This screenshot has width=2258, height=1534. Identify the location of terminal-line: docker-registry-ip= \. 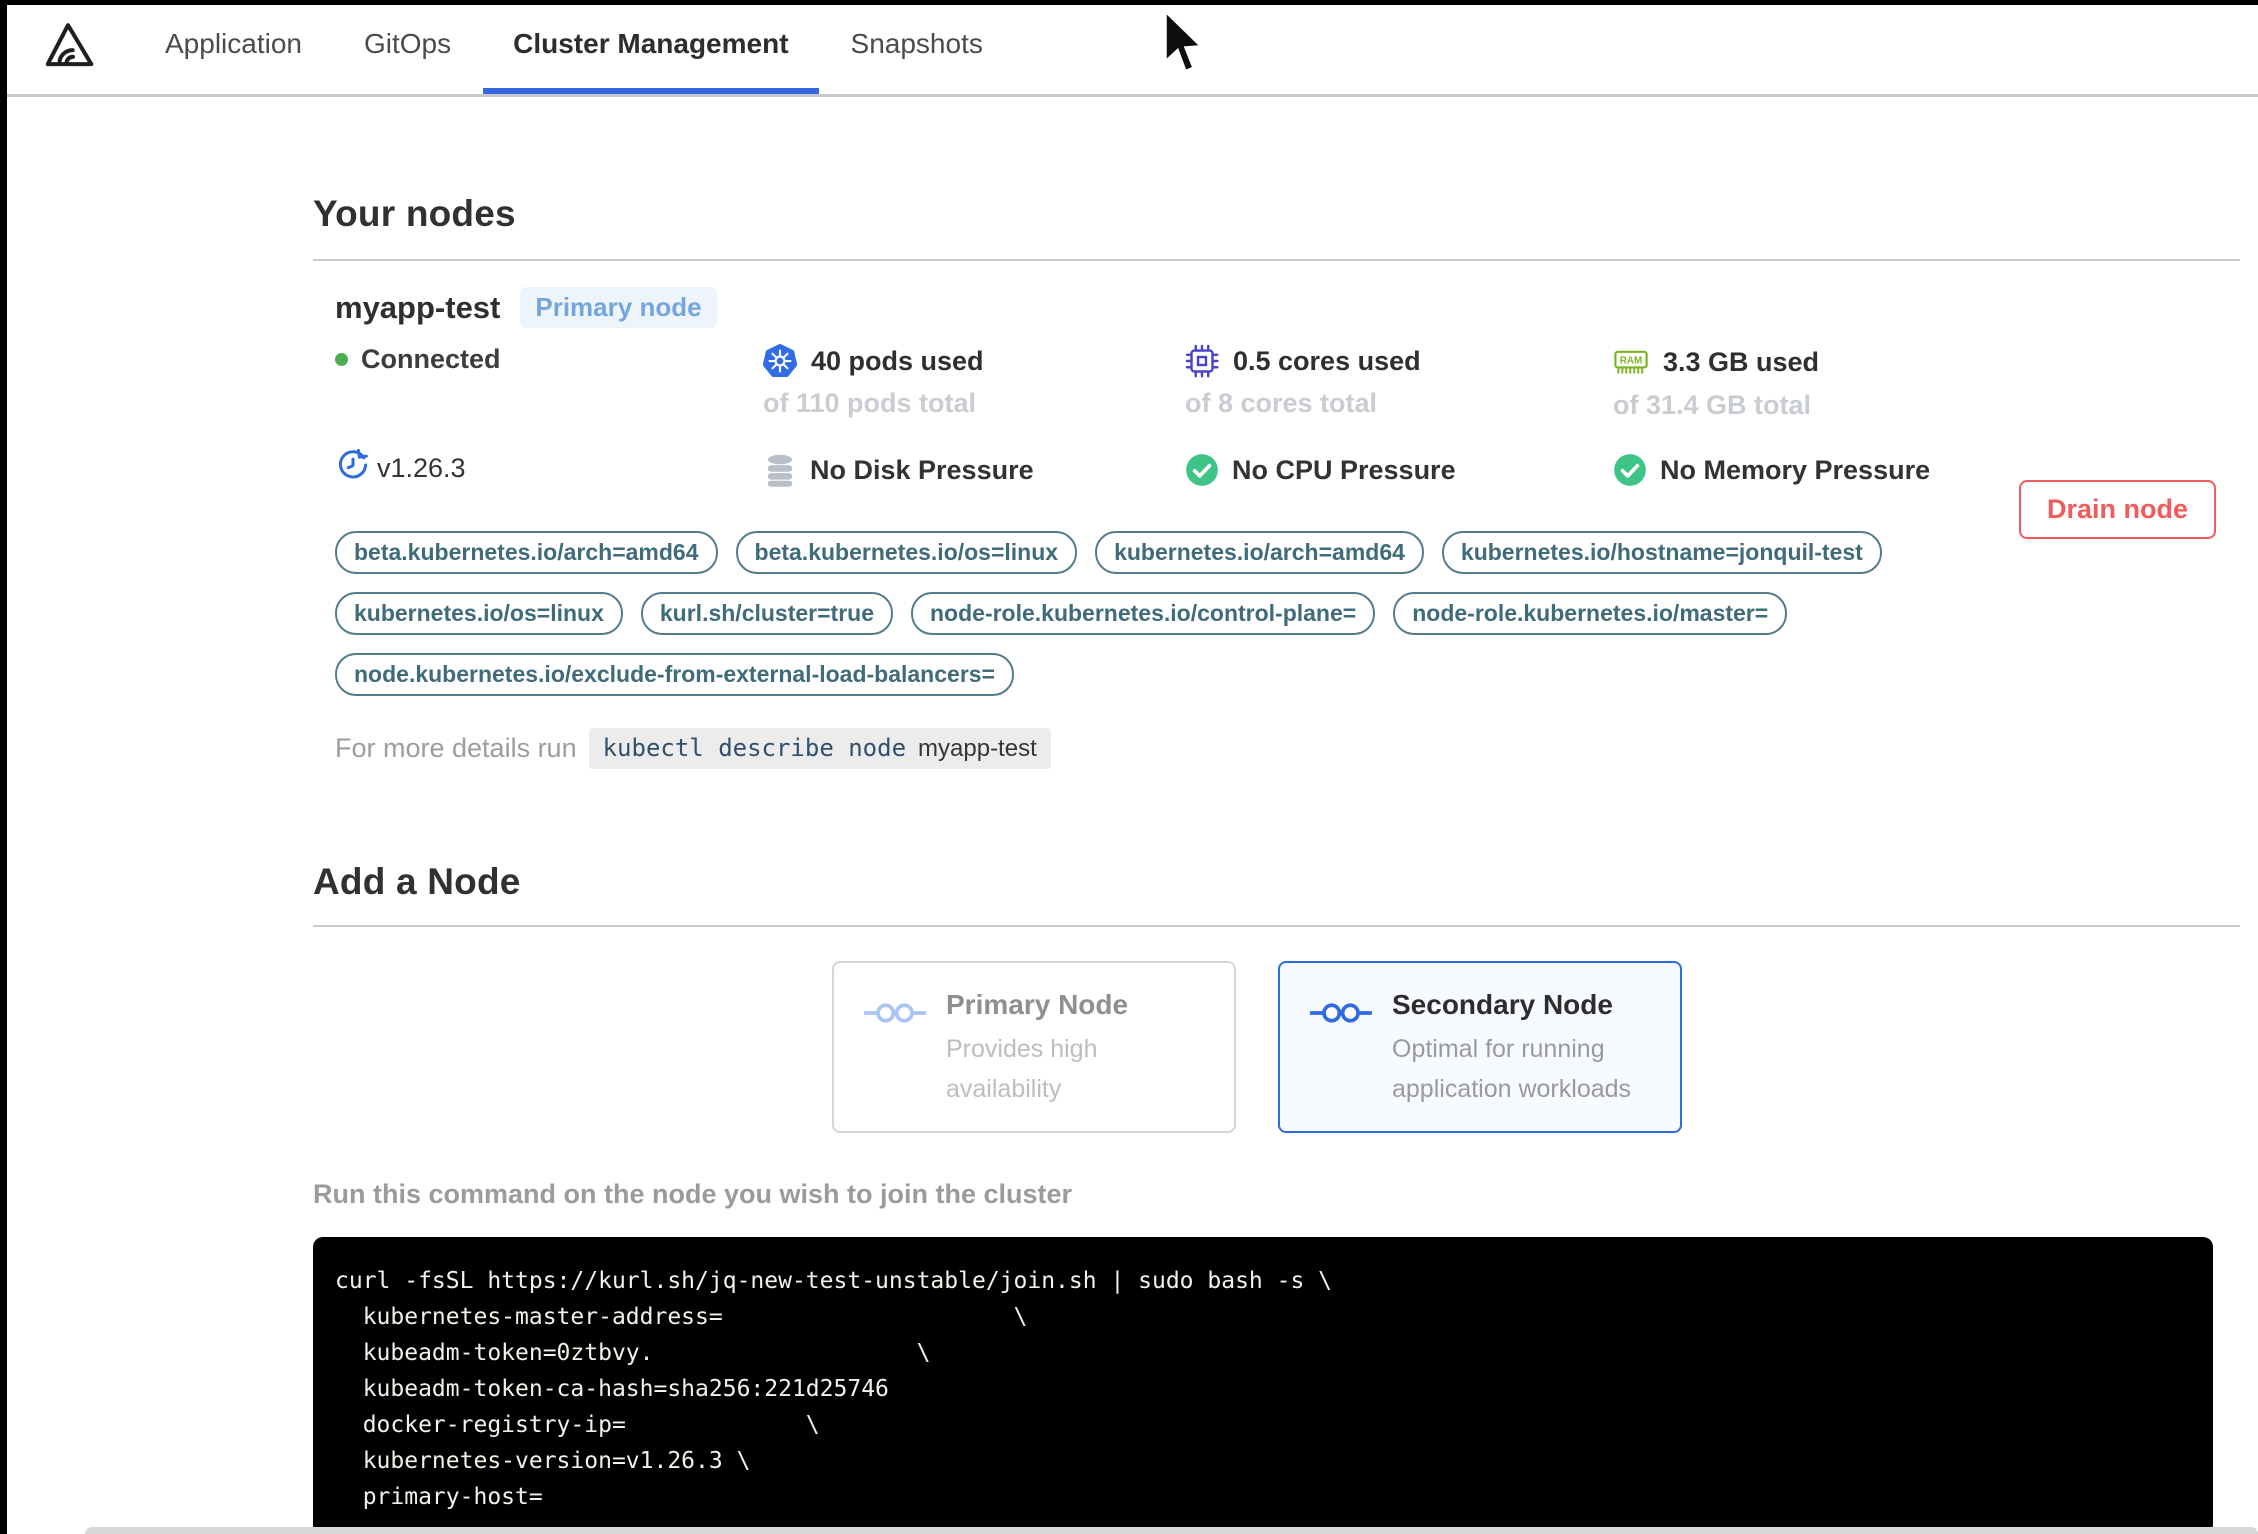
(577, 1425).